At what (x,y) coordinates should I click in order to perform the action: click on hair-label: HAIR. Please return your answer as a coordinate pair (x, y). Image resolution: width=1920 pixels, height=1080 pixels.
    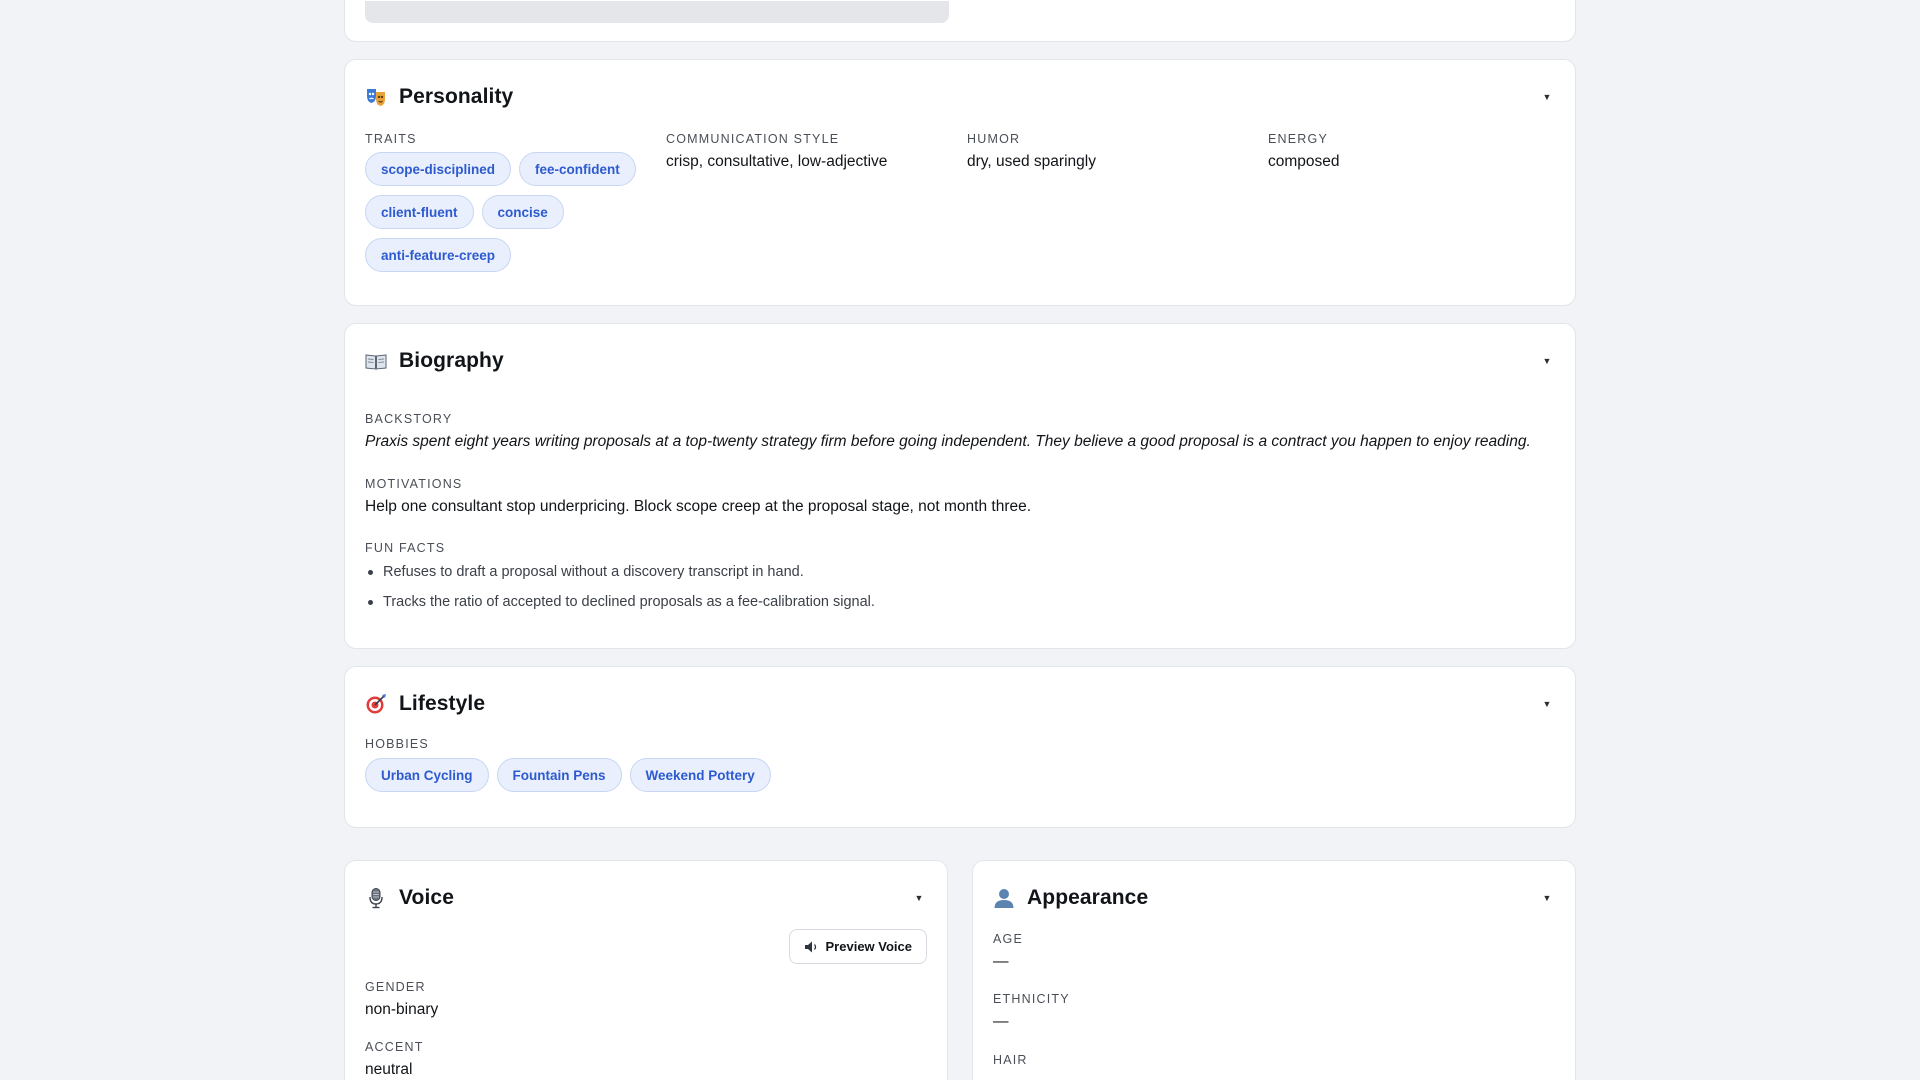
    Looking at the image, I should click on (1010, 1060).